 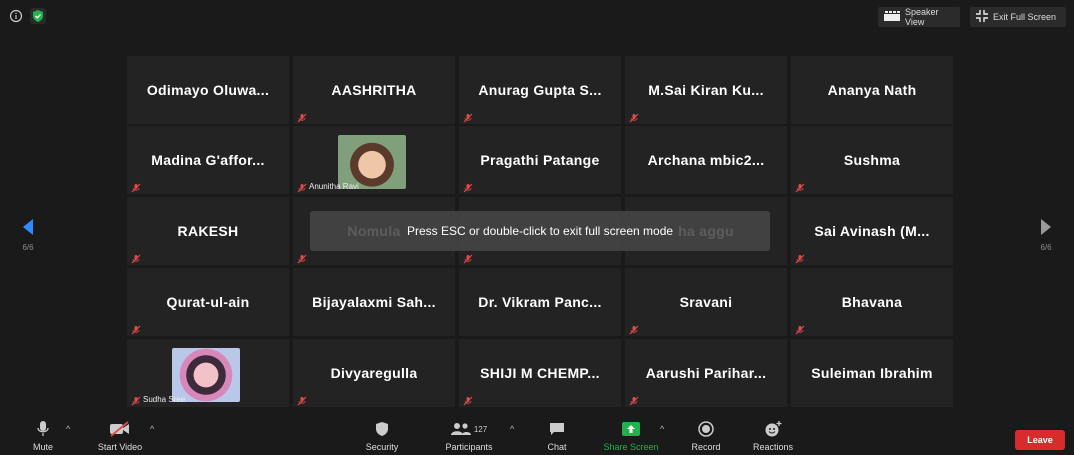 I want to click on participant-tile: Sravani, so click(x=706, y=302).